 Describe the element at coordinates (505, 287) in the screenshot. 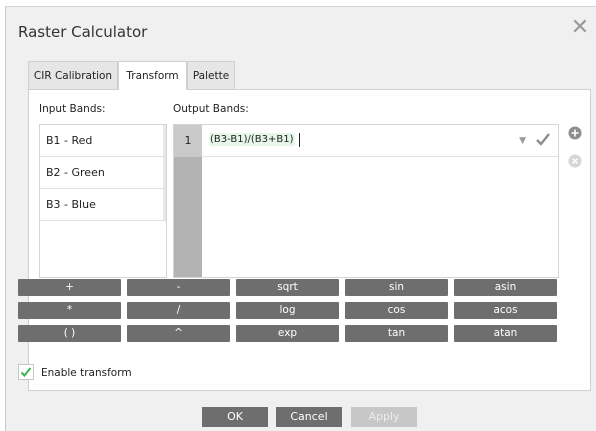

I see `operator-button: asin` at that location.